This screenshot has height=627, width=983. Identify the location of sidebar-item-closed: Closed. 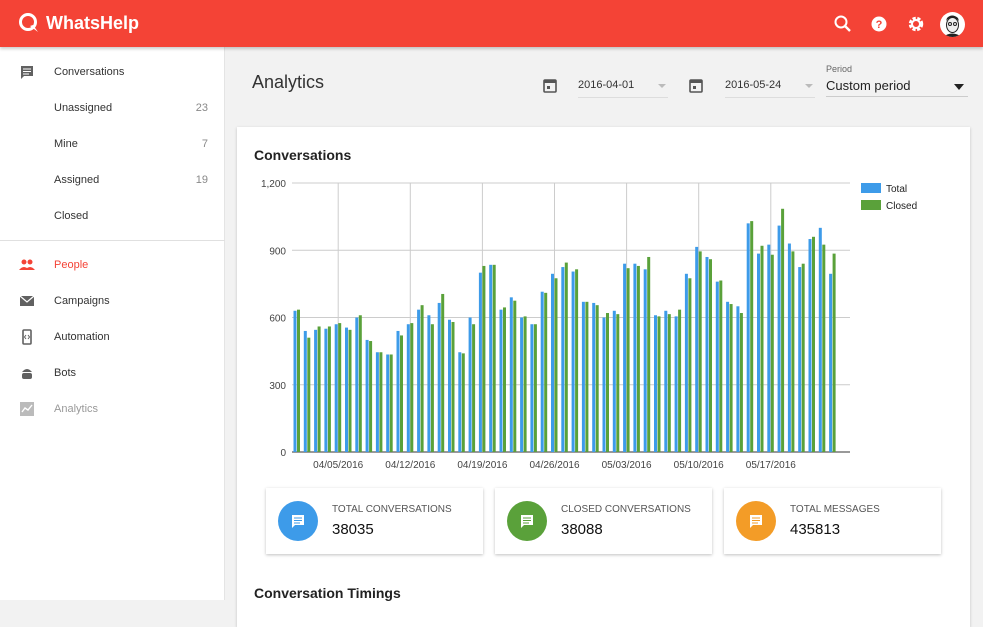
(112, 216).